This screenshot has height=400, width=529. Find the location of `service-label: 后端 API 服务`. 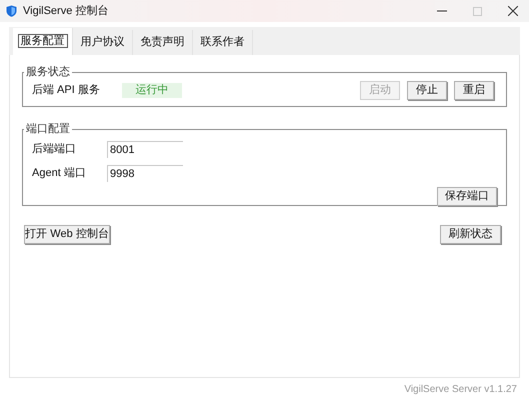

service-label: 后端 API 服务 is located at coordinates (66, 90).